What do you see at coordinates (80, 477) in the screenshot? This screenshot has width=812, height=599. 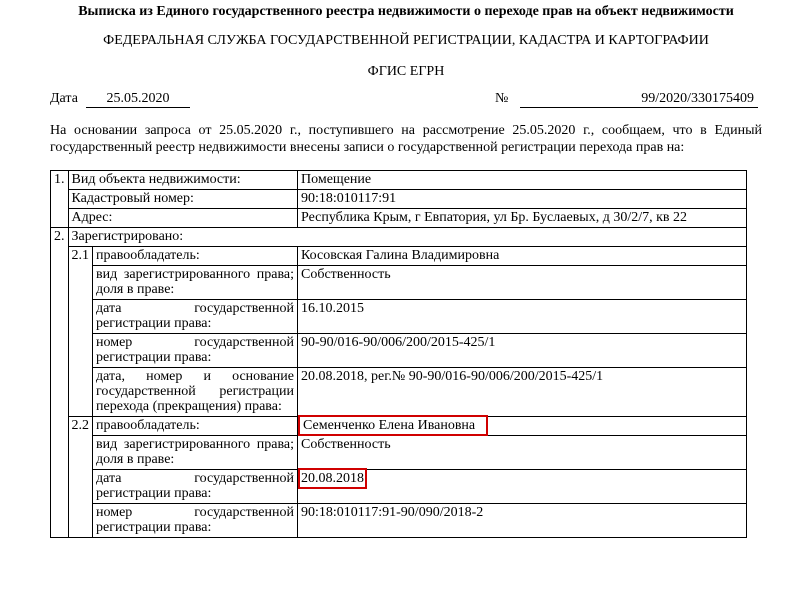 I see `subsection-number: 2.2` at bounding box center [80, 477].